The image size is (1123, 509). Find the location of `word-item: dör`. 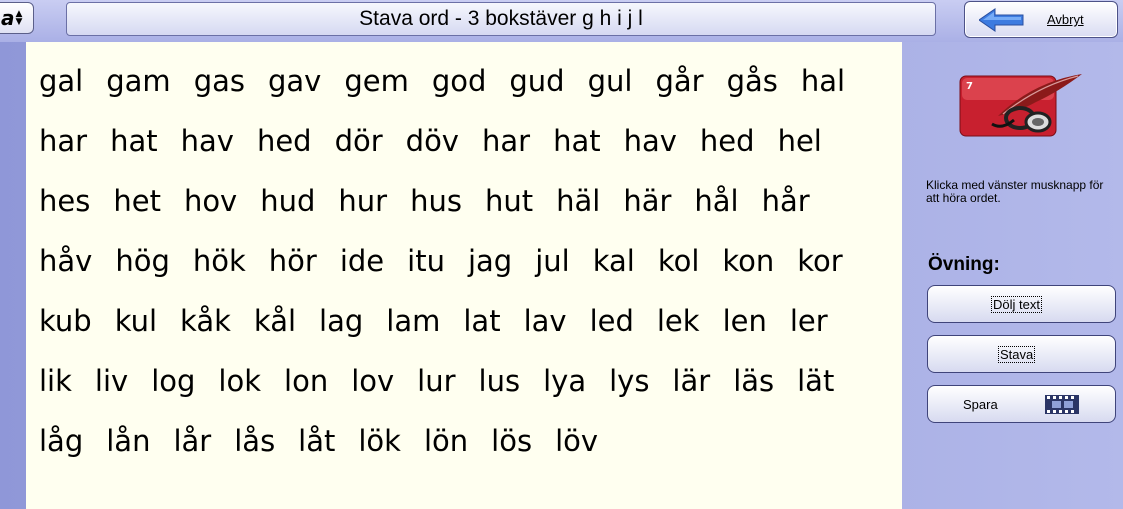

word-item: dör is located at coordinates (359, 141).